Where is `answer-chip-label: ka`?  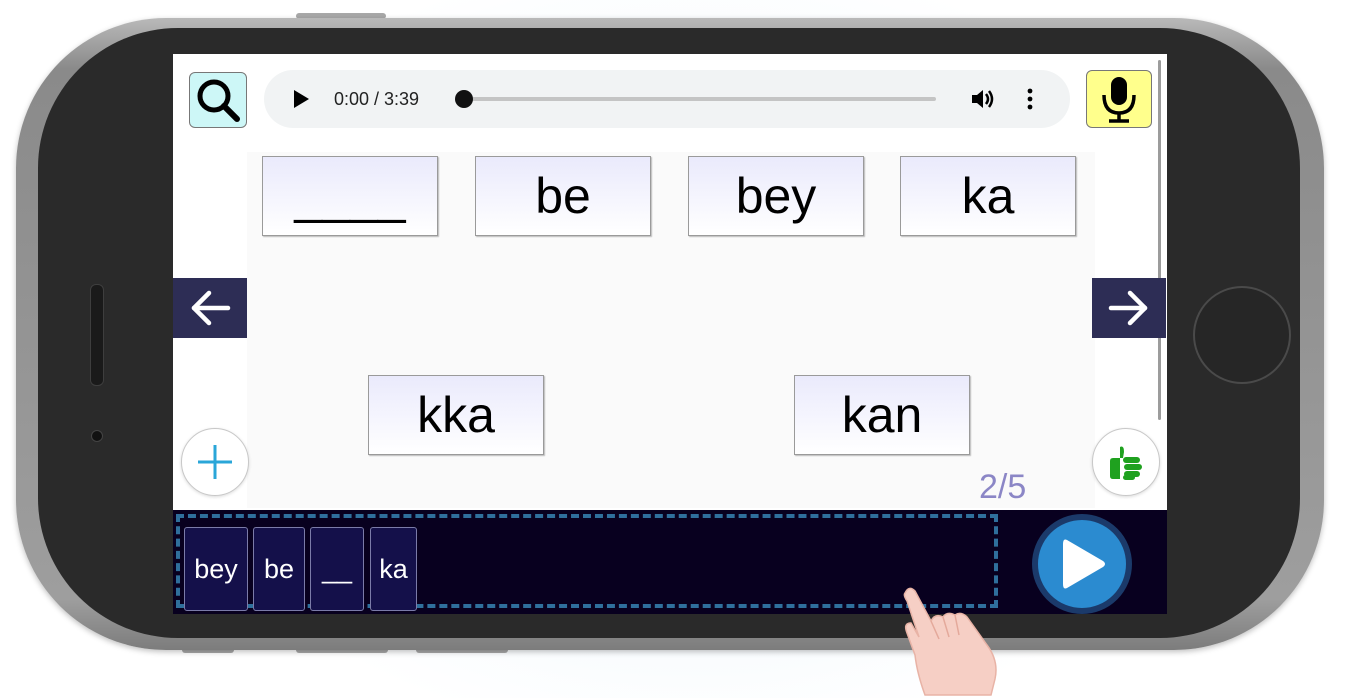
answer-chip-label: ka is located at coordinates (393, 568).